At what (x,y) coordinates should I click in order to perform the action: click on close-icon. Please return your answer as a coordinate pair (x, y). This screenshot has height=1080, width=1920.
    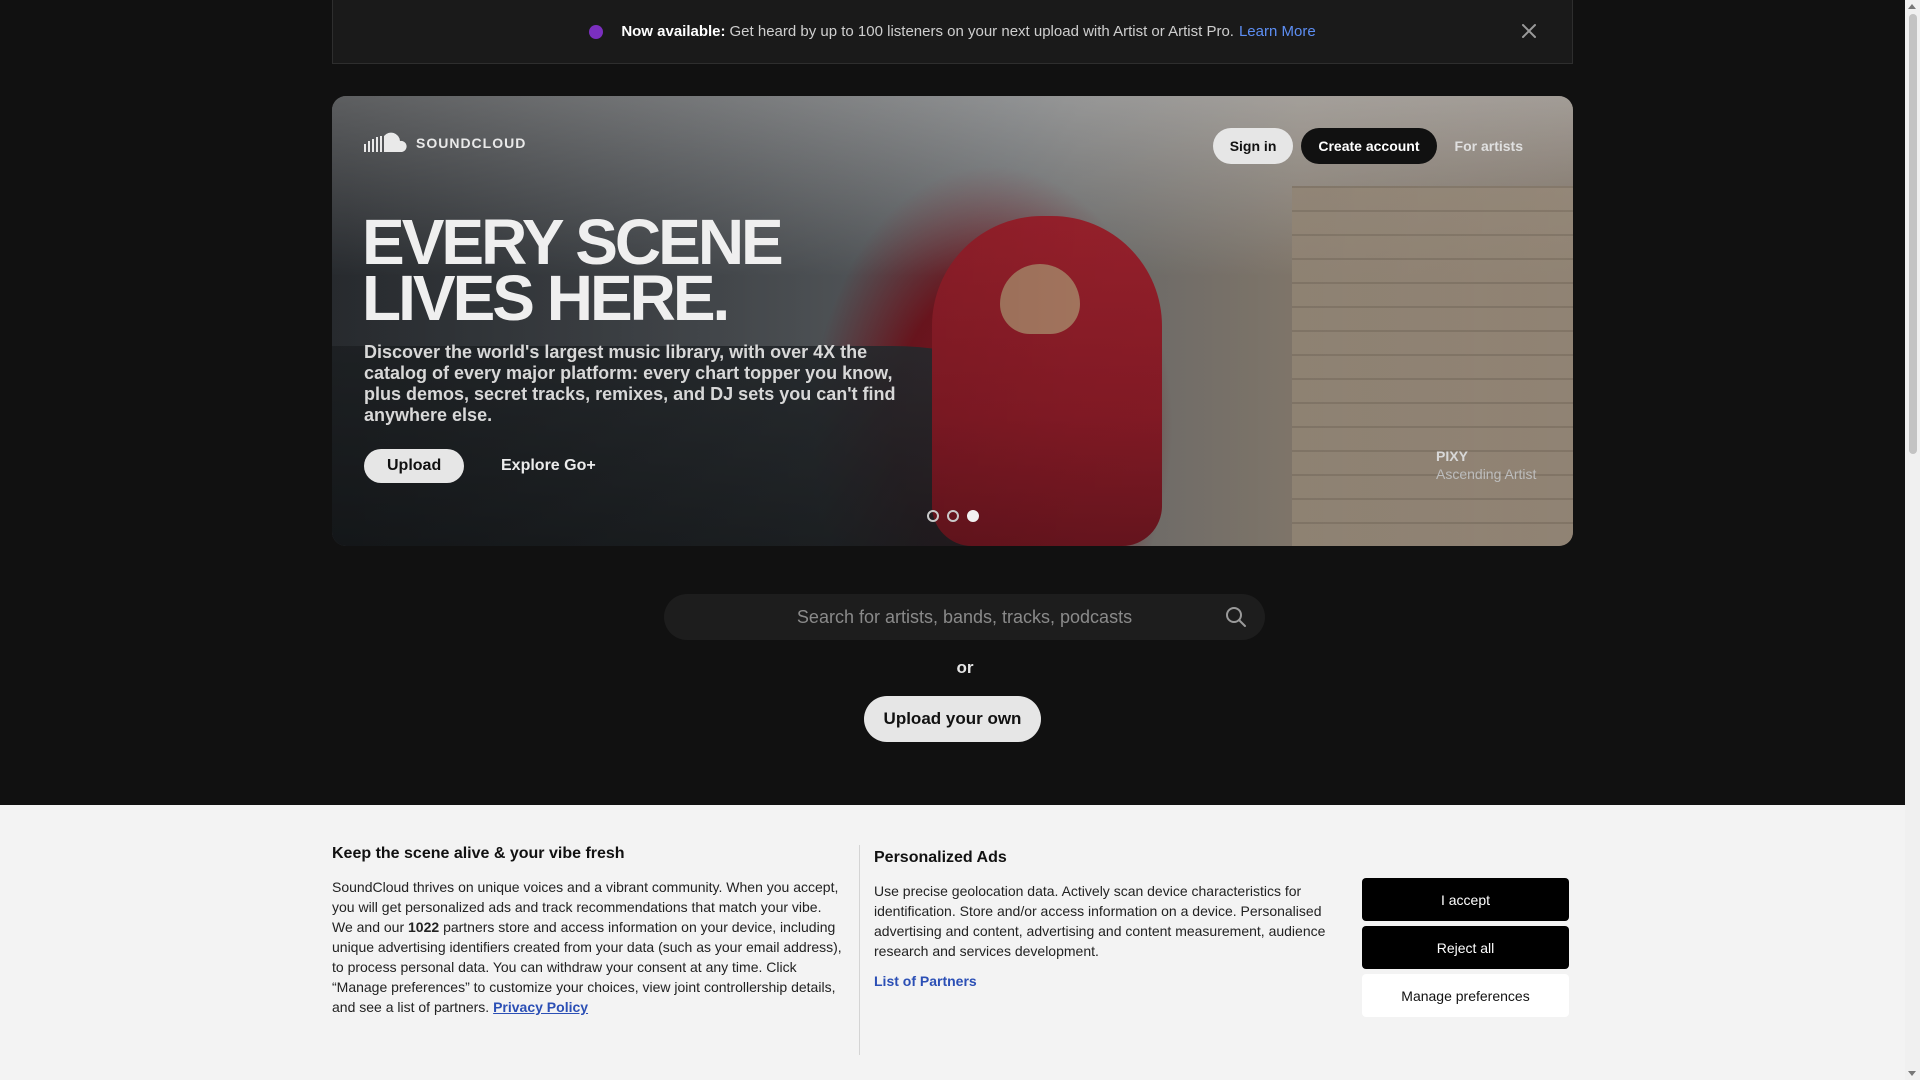
    Looking at the image, I should click on (1529, 31).